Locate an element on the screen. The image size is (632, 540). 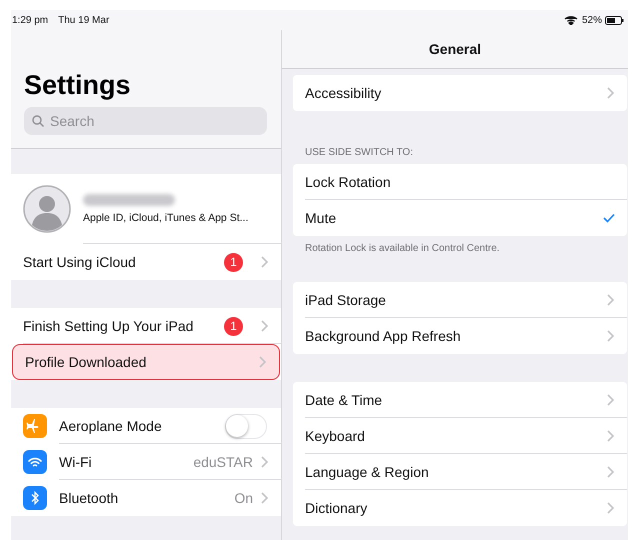
settings-row: Start Using iCloud 1 is located at coordinates (146, 262).